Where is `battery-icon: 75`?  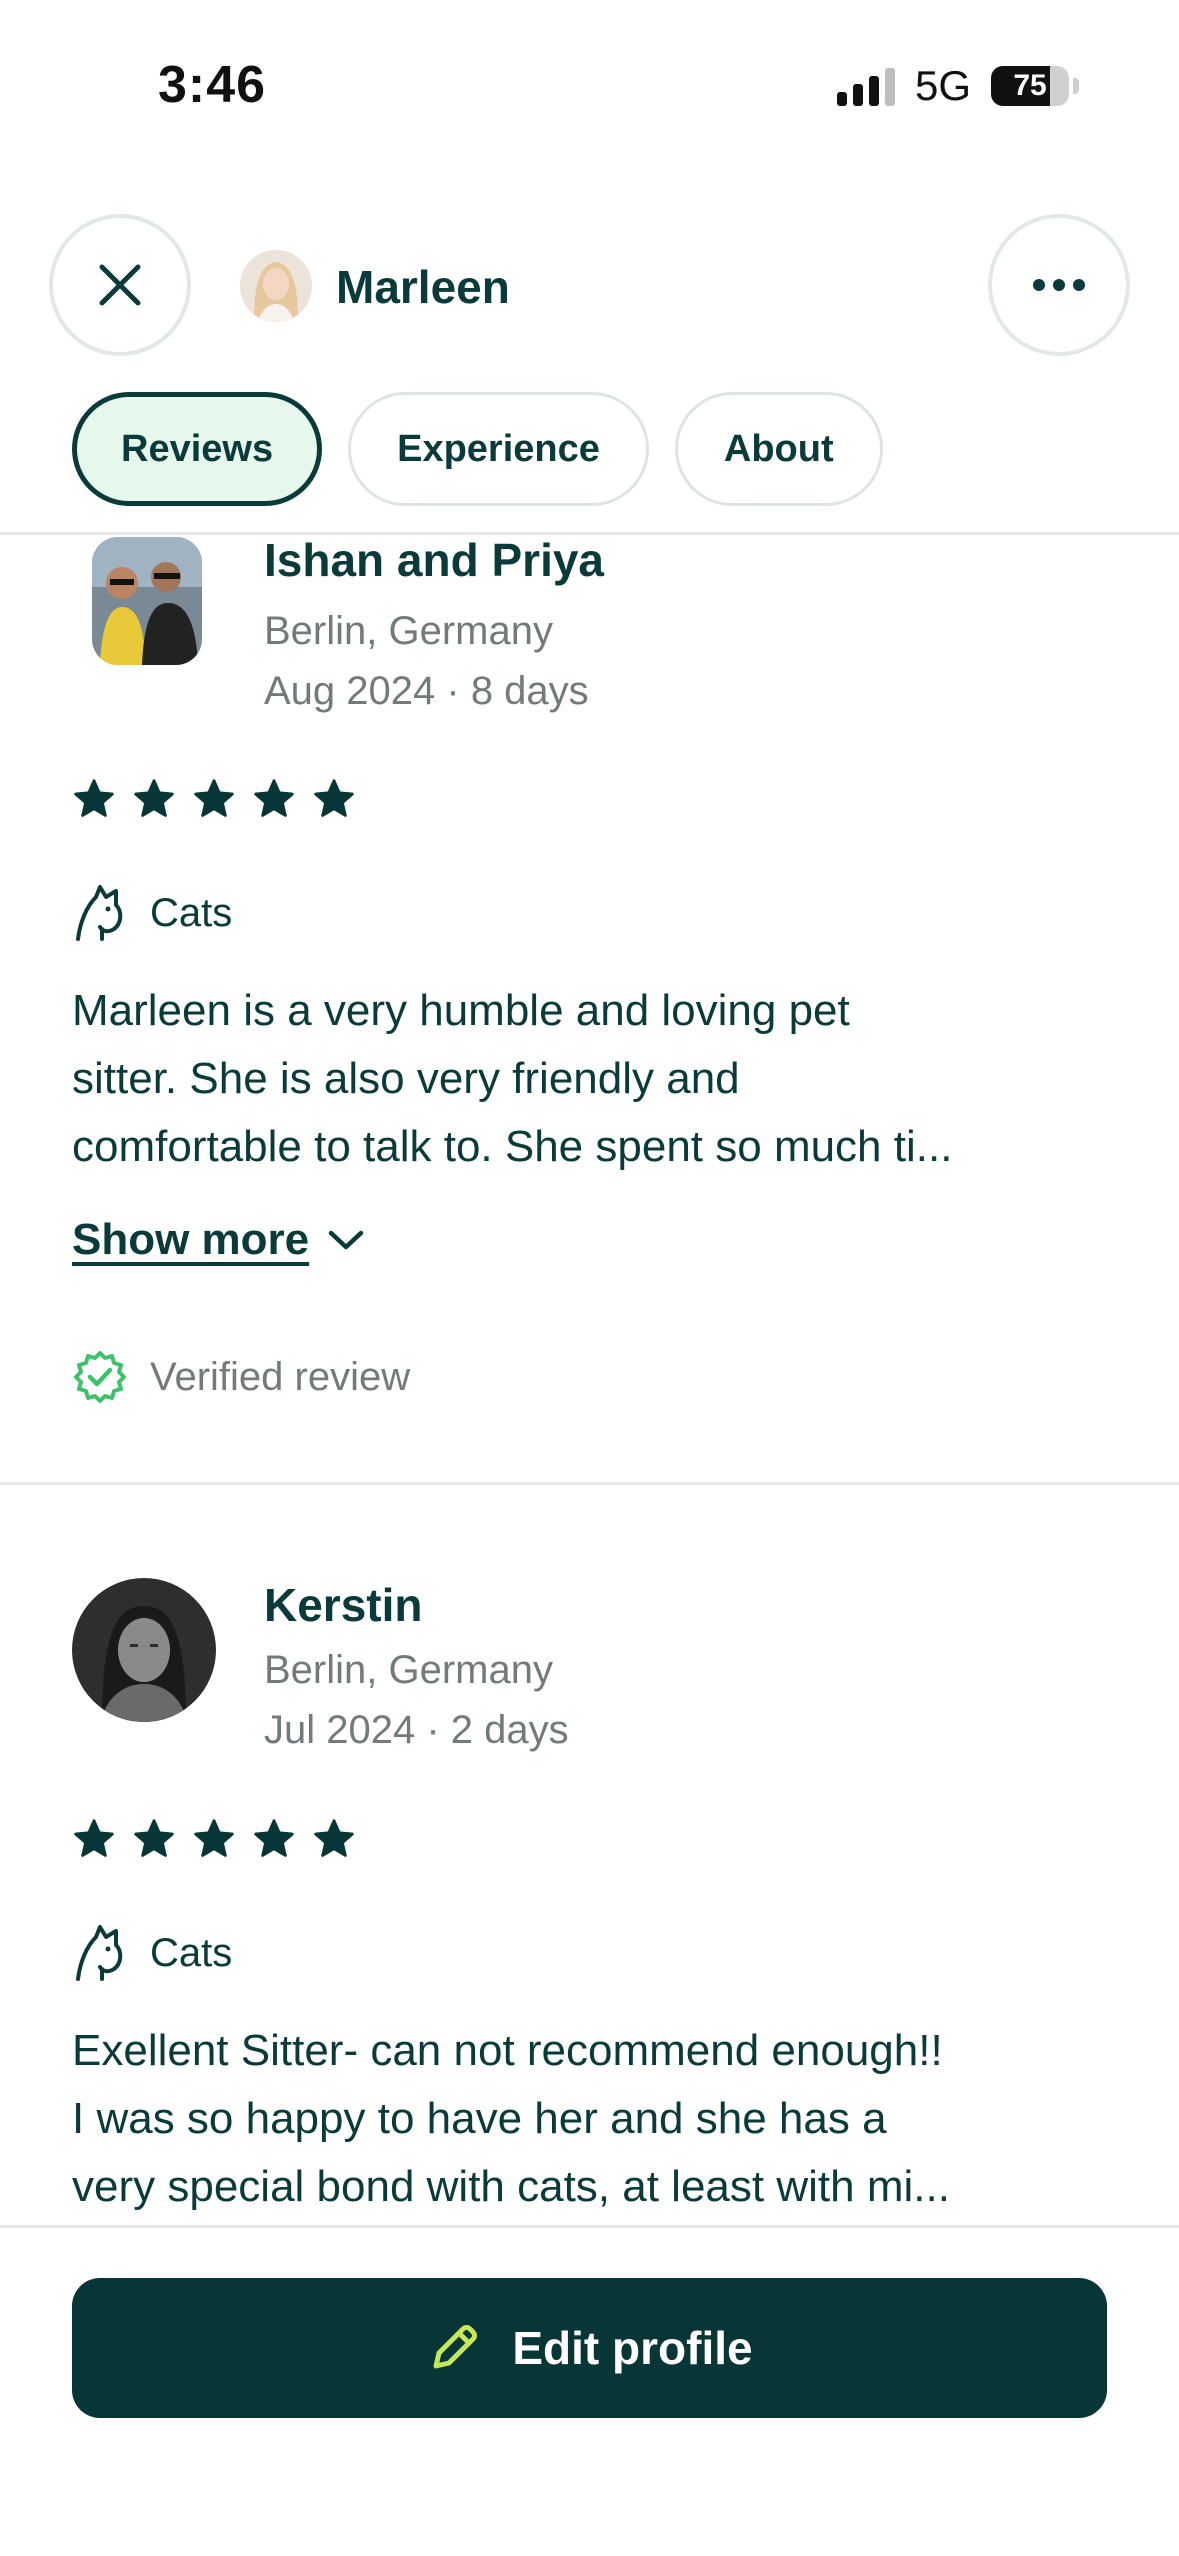
battery-icon: 75 is located at coordinates (1030, 86).